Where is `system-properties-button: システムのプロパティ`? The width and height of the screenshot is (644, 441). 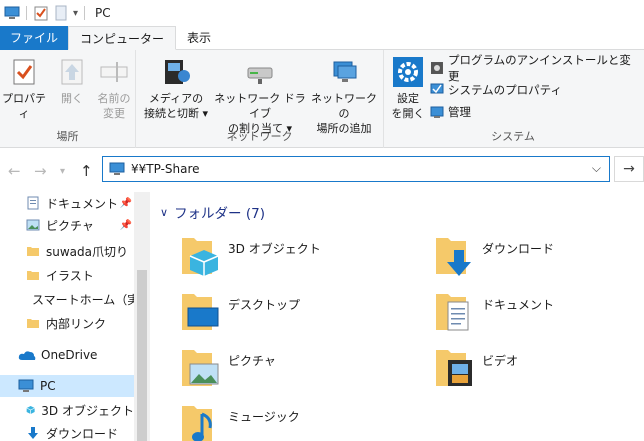
system-properties-button: システムのプロパティ is located at coordinates (496, 90).